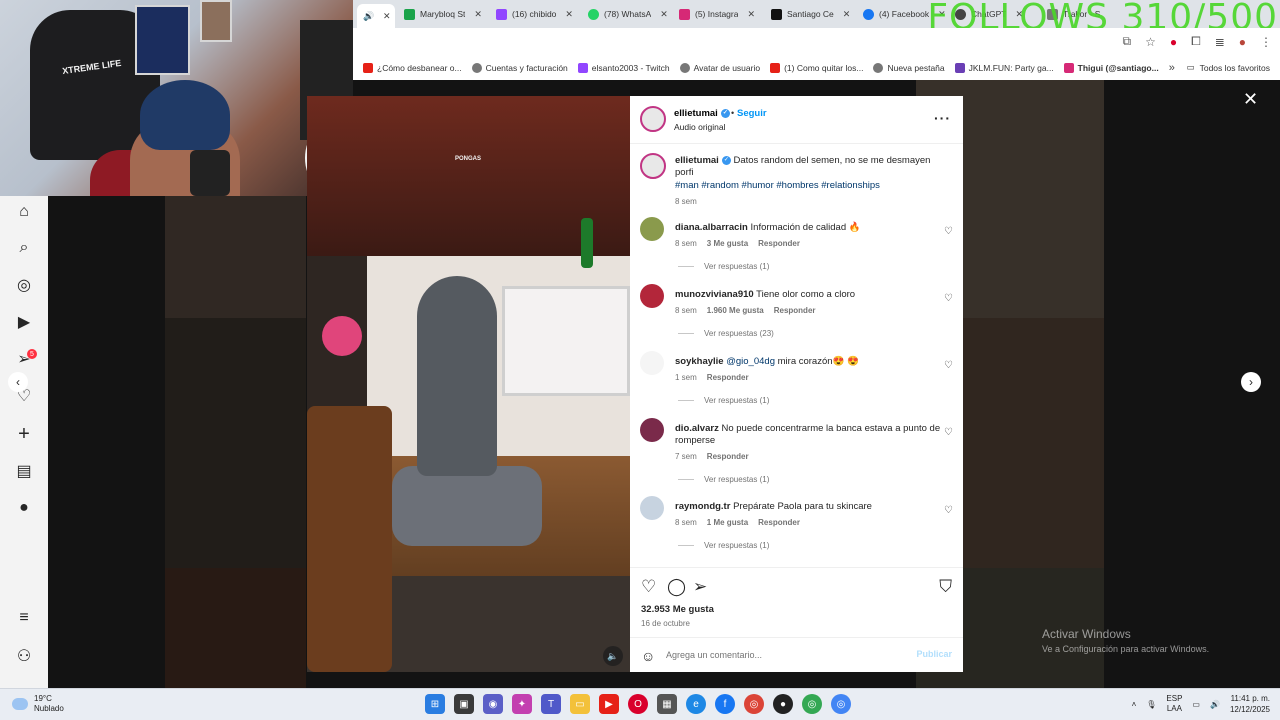 The width and height of the screenshot is (1280, 720). What do you see at coordinates (1126, 41) in the screenshot?
I see `install-app-icon: ⧉` at bounding box center [1126, 41].